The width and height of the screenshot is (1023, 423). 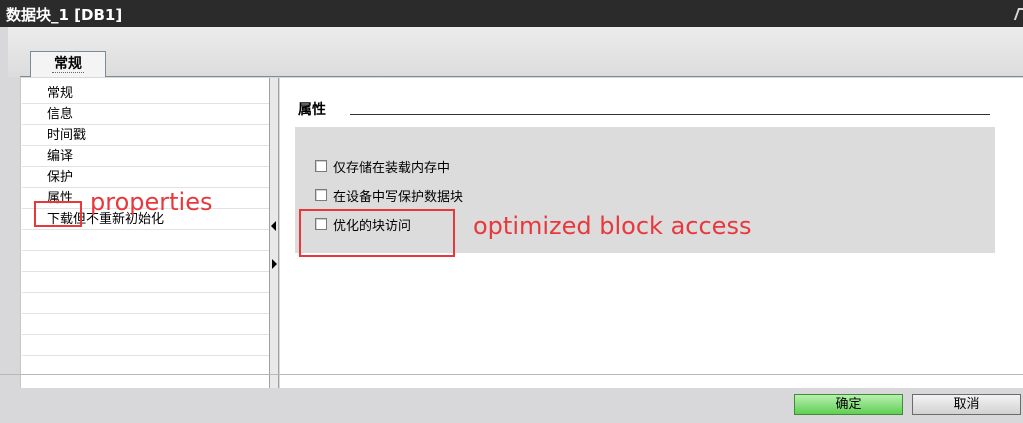 I want to click on checkbox-write-protect, so click(x=321, y=195).